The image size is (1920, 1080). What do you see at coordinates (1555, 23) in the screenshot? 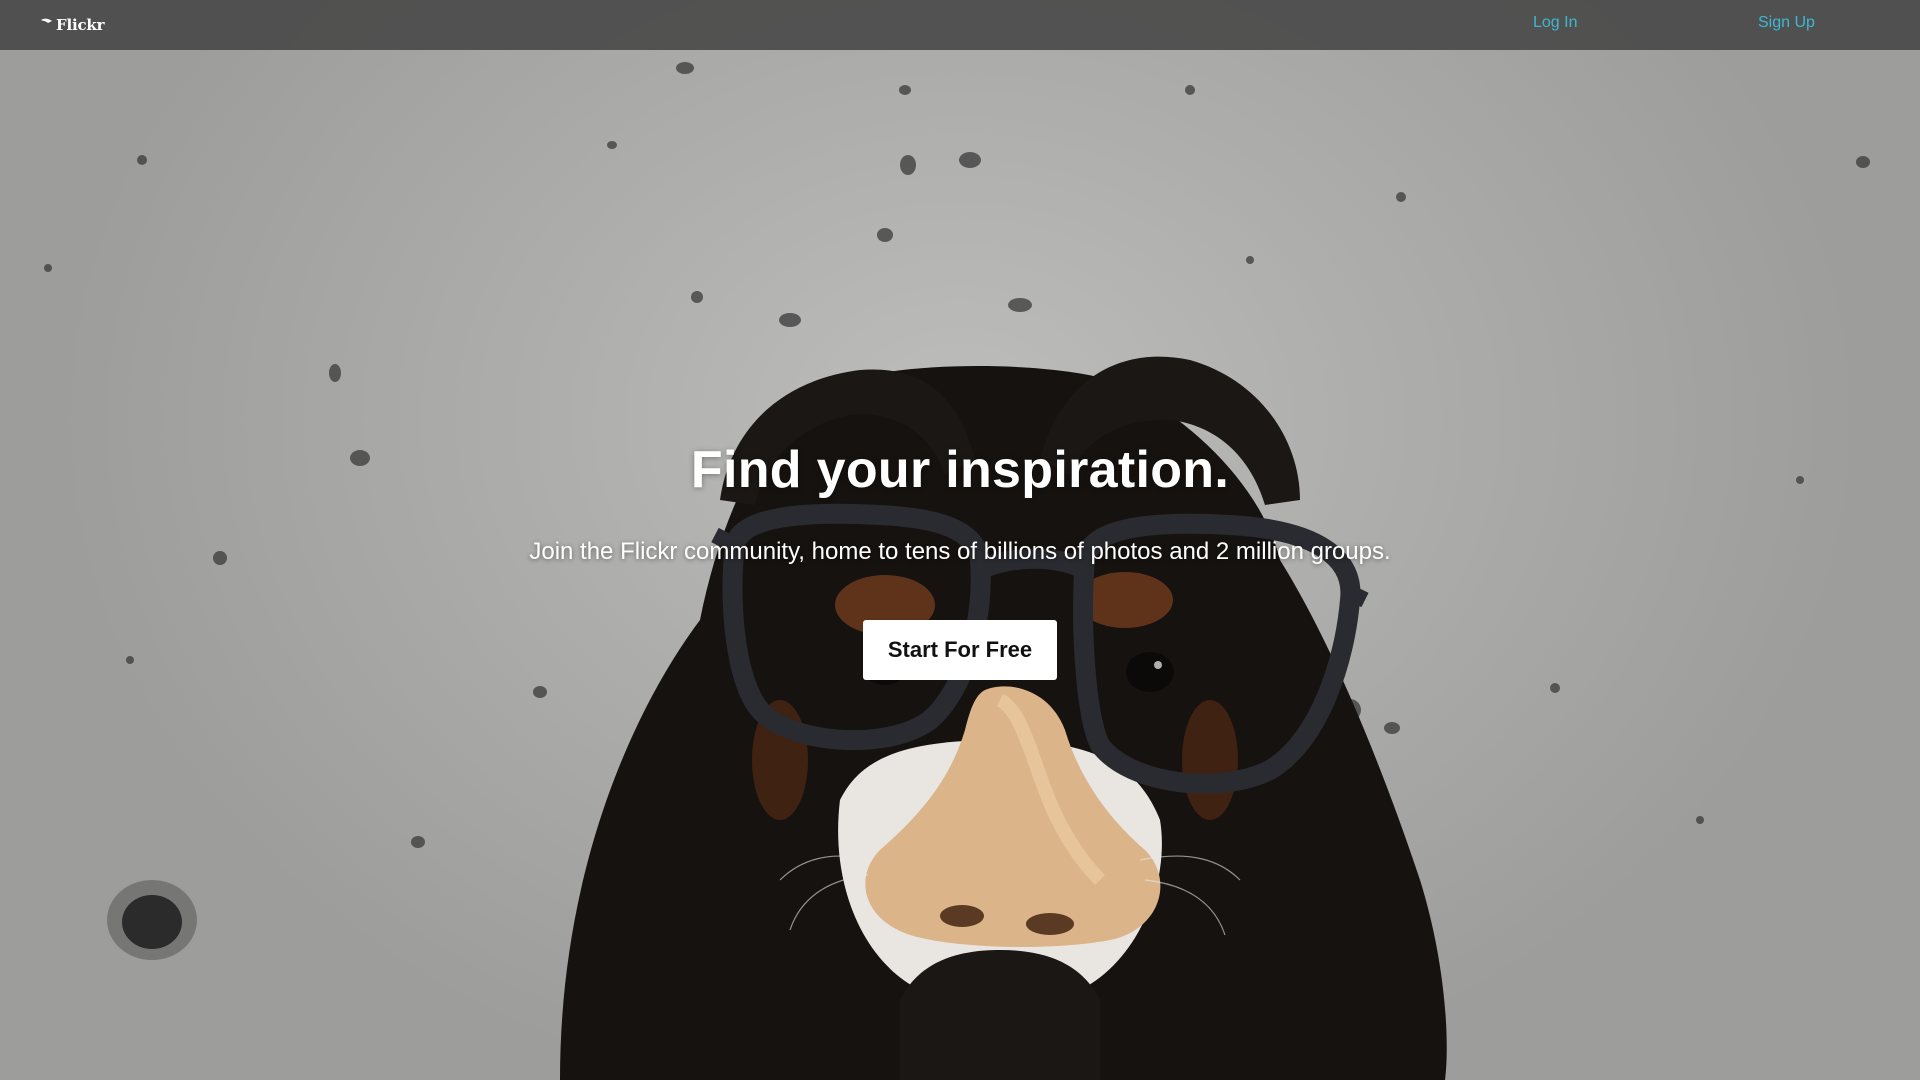
I see `login-link: Log In` at bounding box center [1555, 23].